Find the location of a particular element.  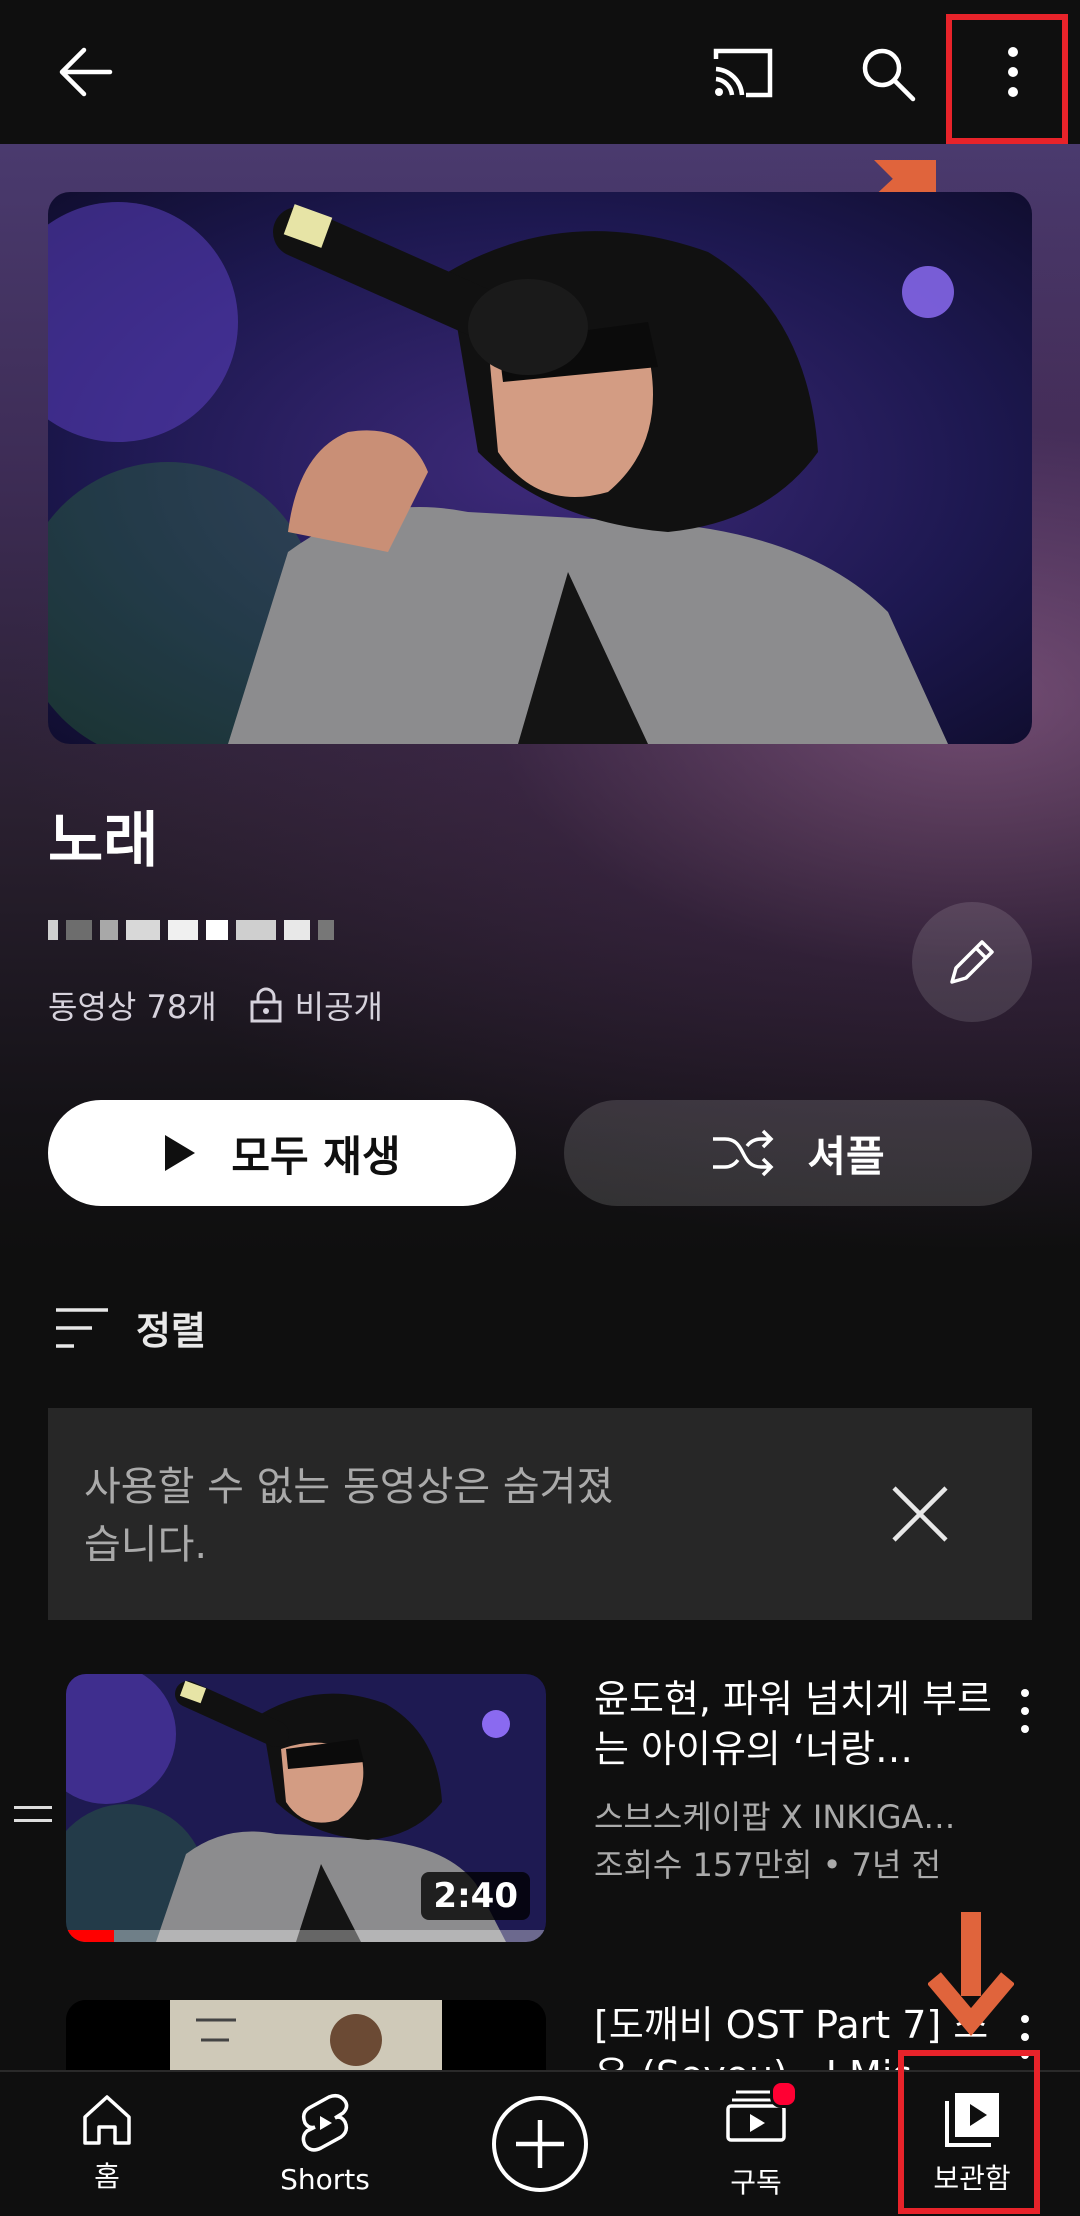

nav-shorts: Shorts is located at coordinates (325, 2144).